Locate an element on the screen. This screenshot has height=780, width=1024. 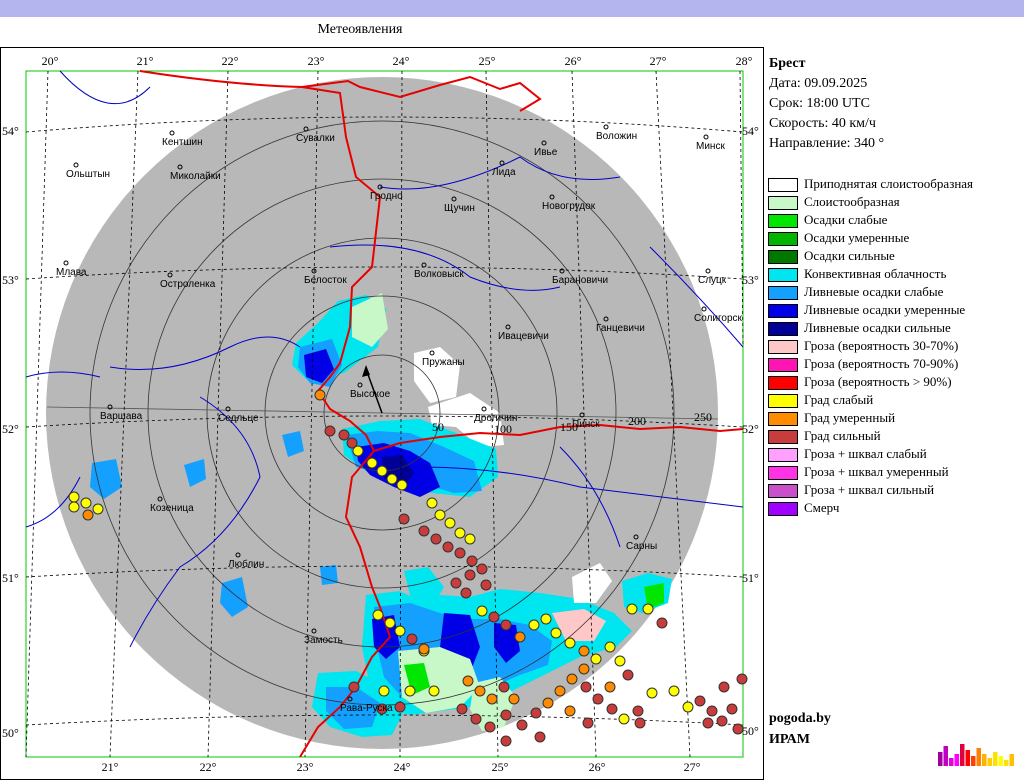
lat-labels-left: 54° 53° 52° 51° 50° is located at coordinates (10, 432).